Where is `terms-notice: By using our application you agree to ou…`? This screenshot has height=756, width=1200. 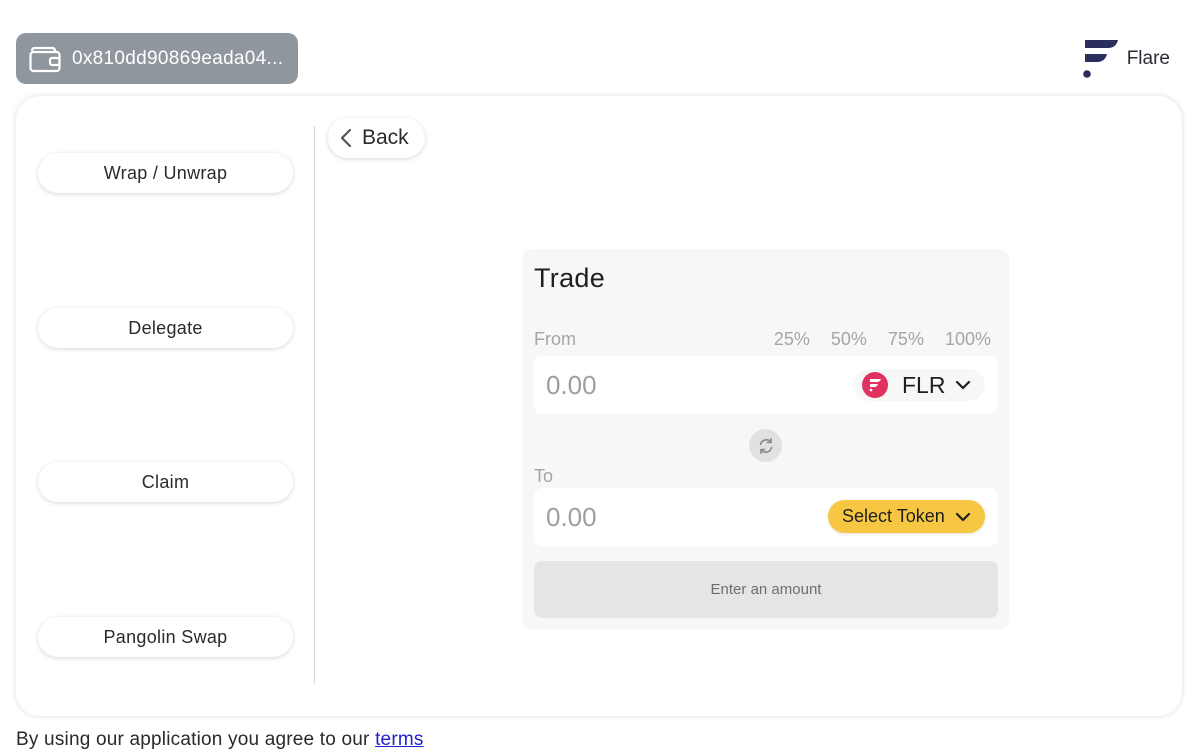
terms-notice: By using our application you agree to ou… is located at coordinates (220, 740).